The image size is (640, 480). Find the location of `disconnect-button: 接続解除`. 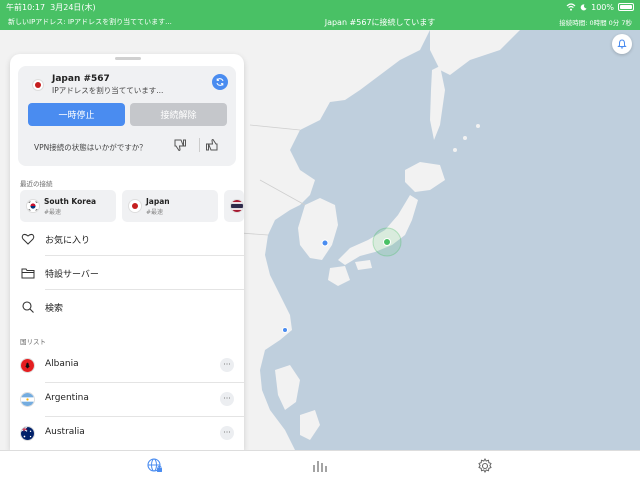

disconnect-button: 接続解除 is located at coordinates (178, 114).